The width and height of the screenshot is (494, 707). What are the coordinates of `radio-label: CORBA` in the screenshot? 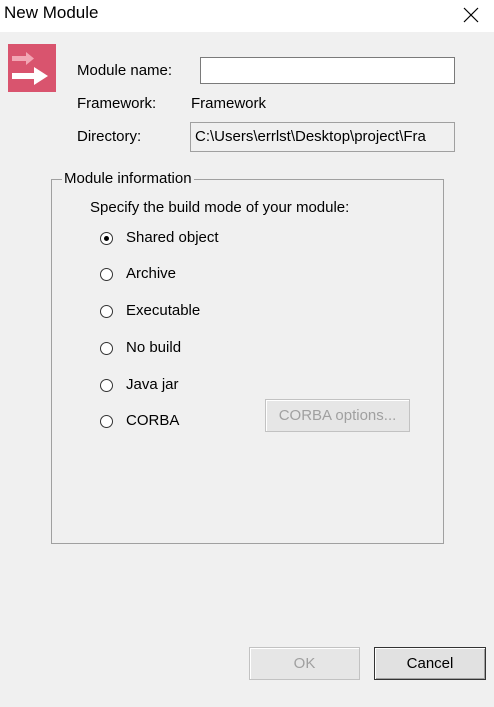 It's located at (153, 420).